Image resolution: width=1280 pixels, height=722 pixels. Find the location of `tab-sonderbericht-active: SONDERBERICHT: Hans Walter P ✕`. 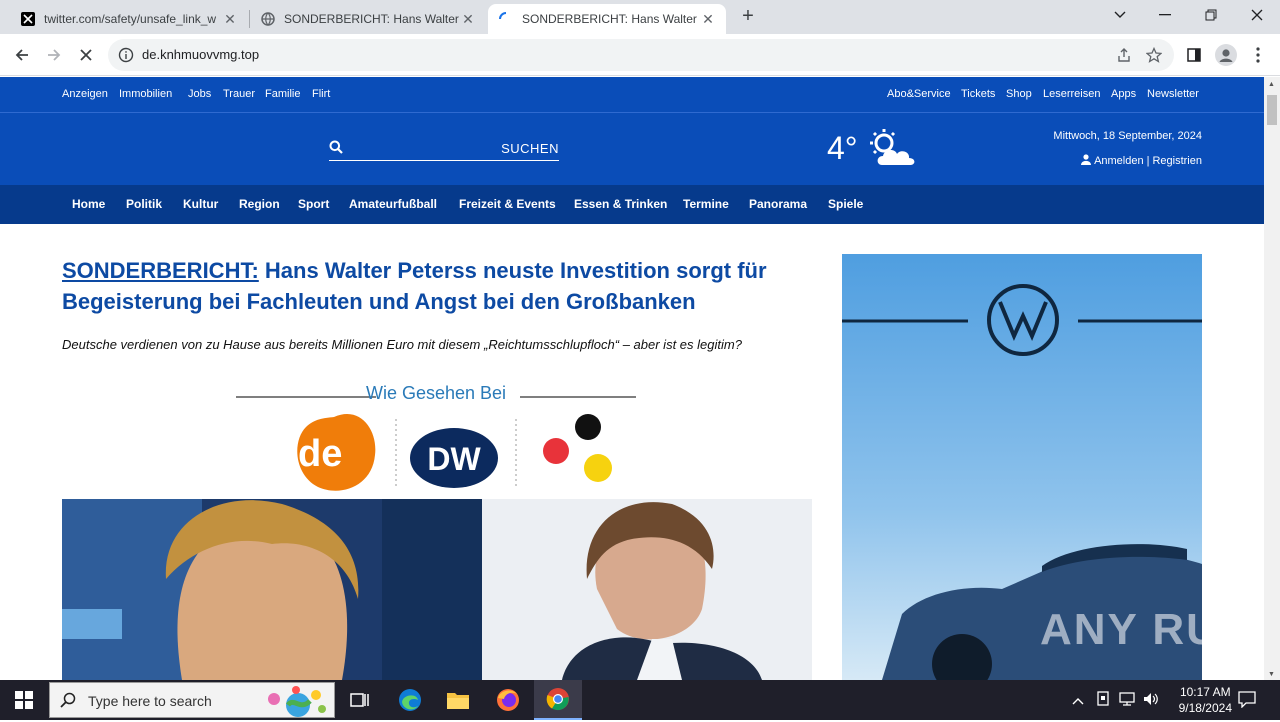

tab-sonderbericht-active: SONDERBERICHT: Hans Walter P ✕ is located at coordinates (607, 19).